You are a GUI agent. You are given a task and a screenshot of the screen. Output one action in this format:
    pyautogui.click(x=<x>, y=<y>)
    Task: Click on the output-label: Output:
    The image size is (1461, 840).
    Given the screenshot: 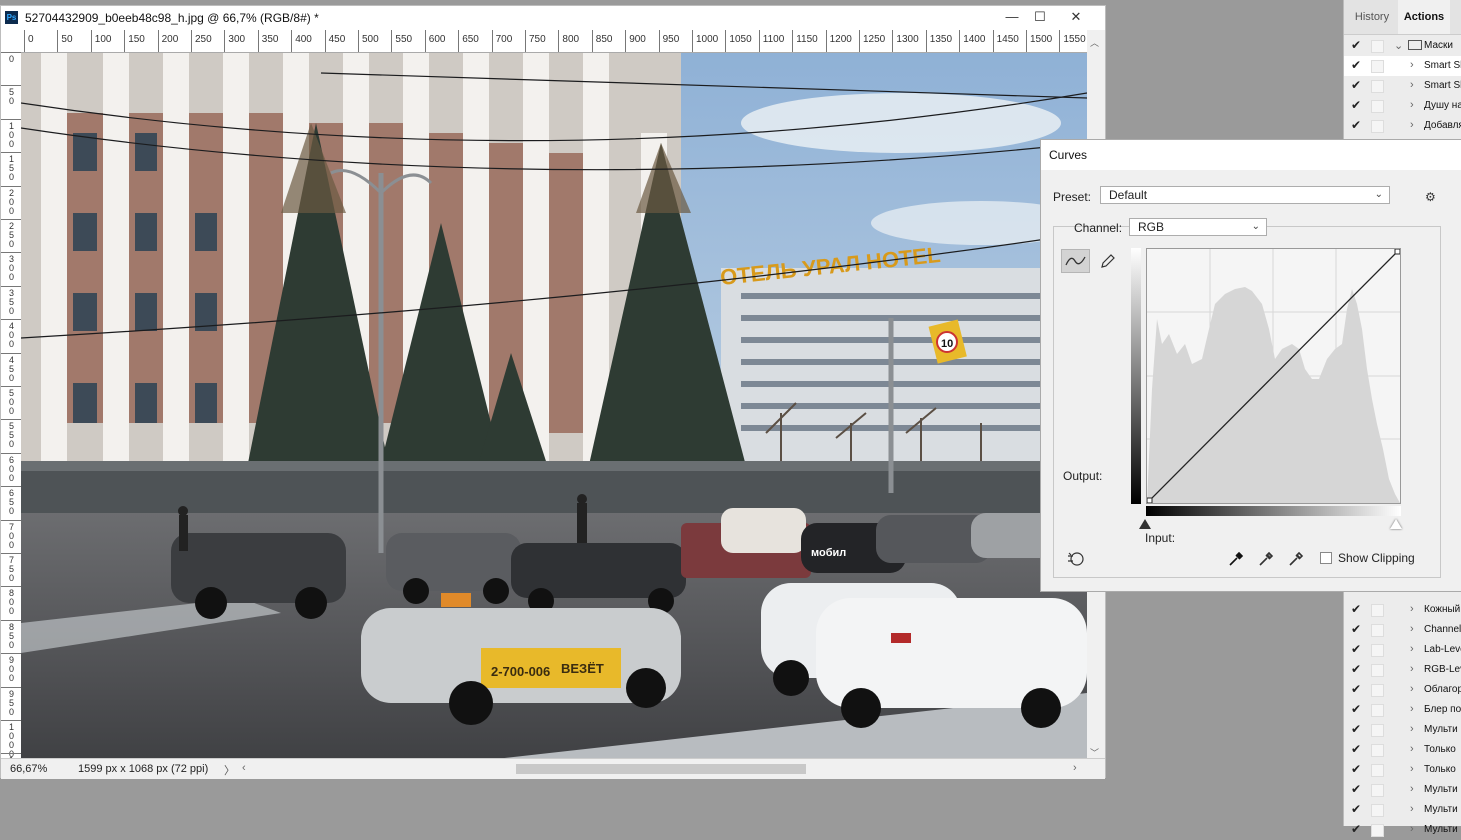 What is the action you would take?
    pyautogui.click(x=1083, y=476)
    